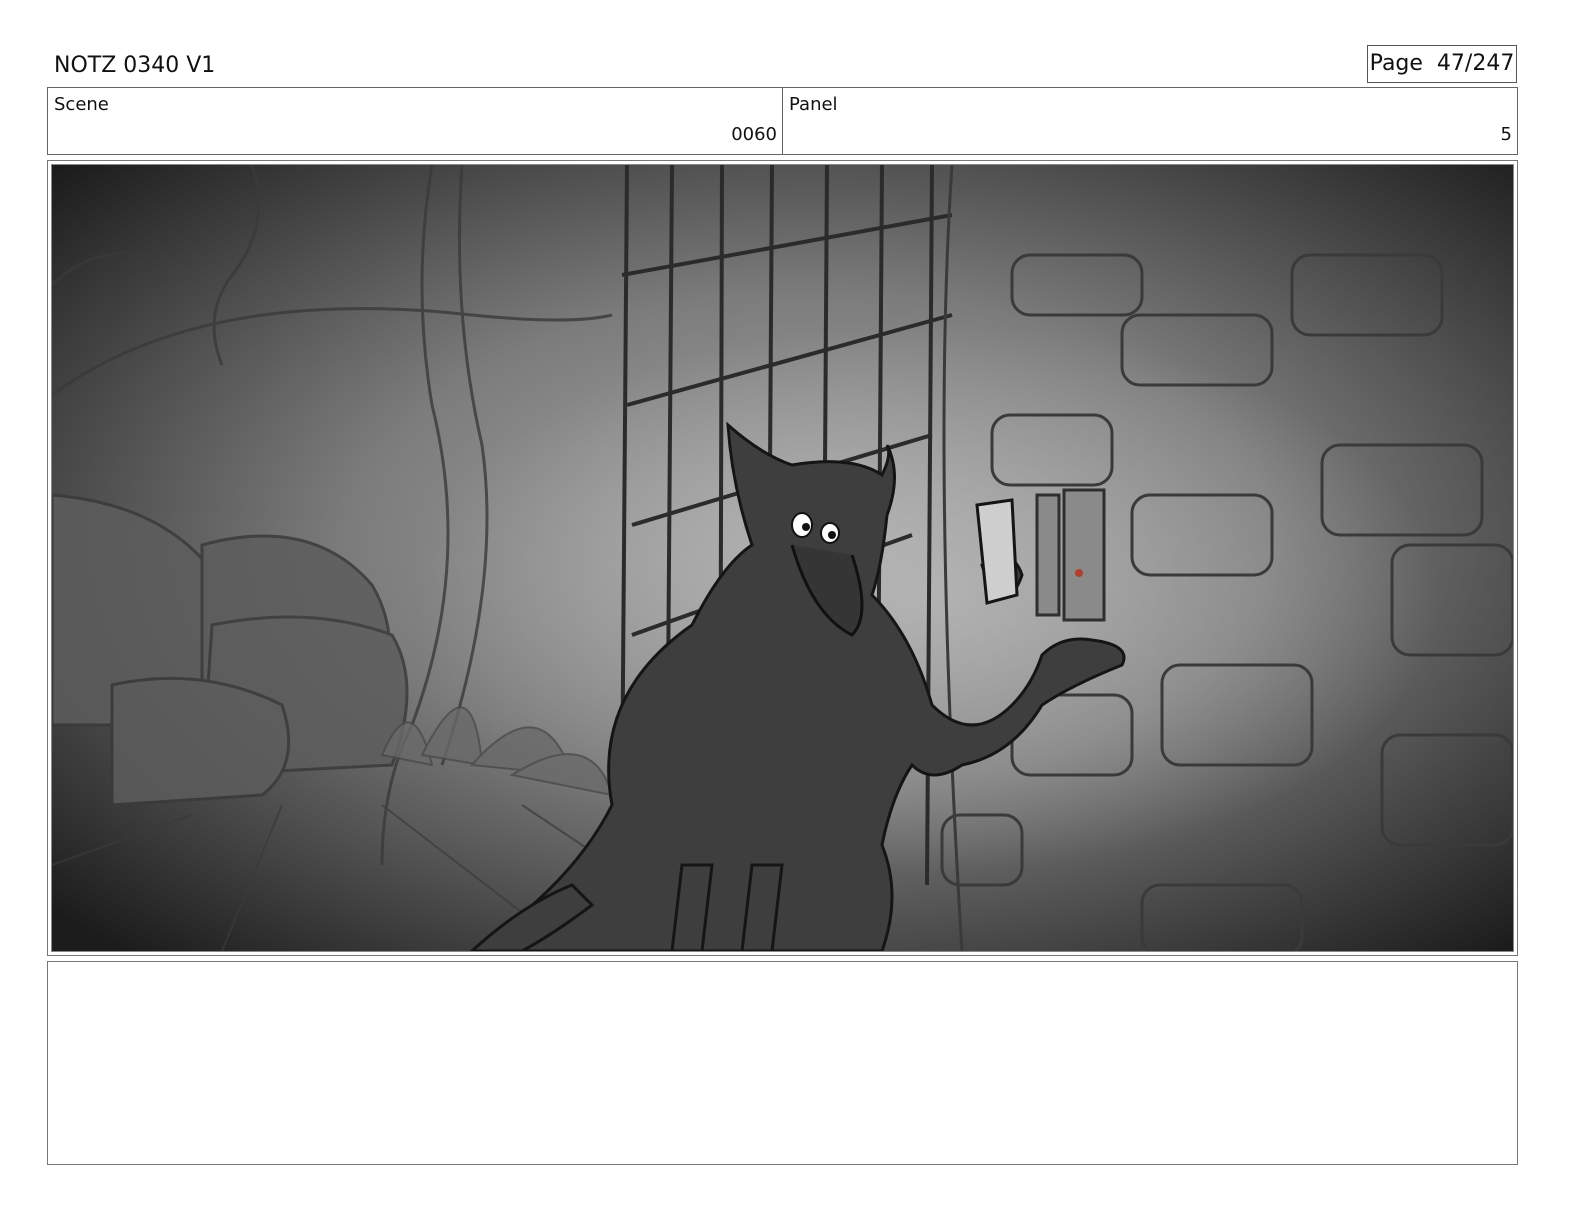 The width and height of the screenshot is (1584, 1224). I want to click on scene-label: Scene, so click(81, 104).